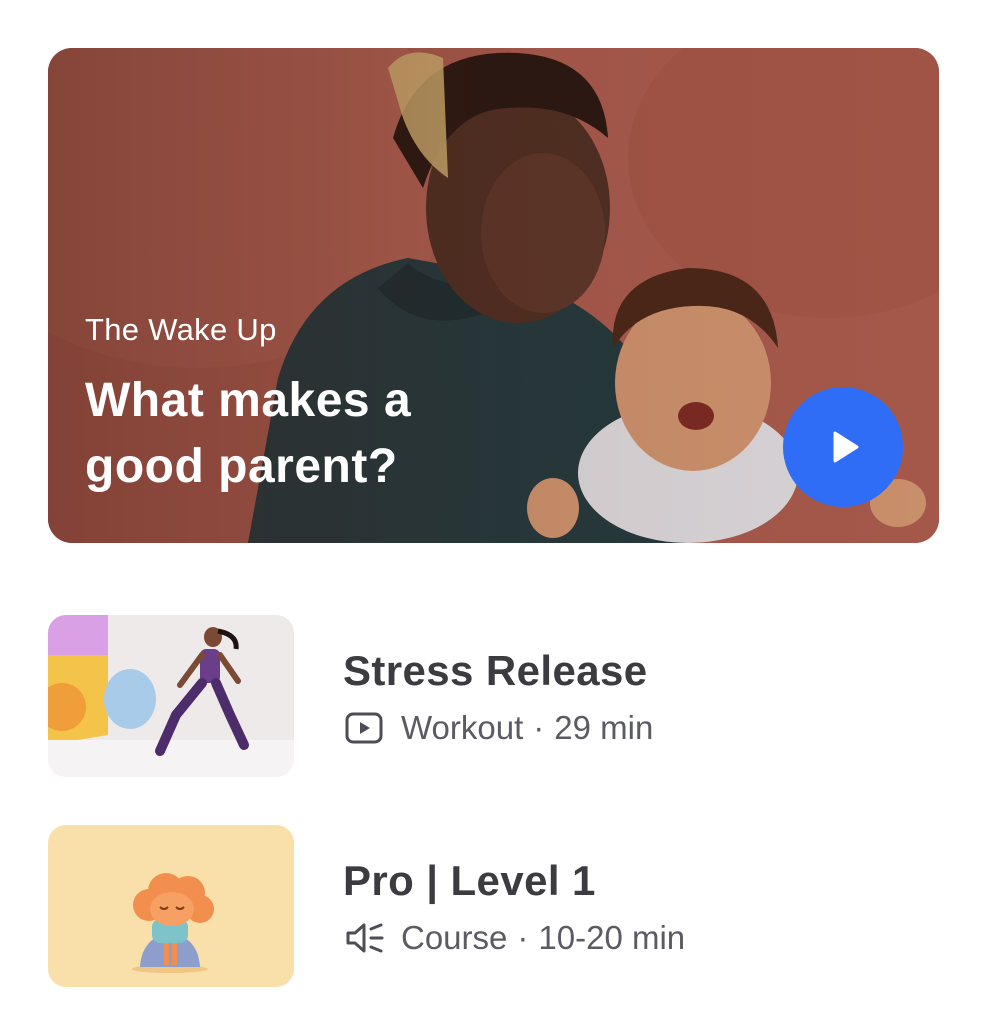 This screenshot has width=987, height=1035. Describe the element at coordinates (171, 906) in the screenshot. I see `course-thumbnail` at that location.